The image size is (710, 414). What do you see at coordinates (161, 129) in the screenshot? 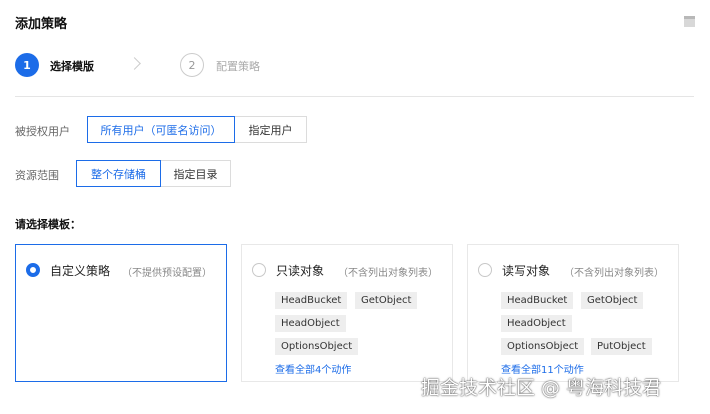
I see `all-users-option: 所有用户（可匿名访问）` at bounding box center [161, 129].